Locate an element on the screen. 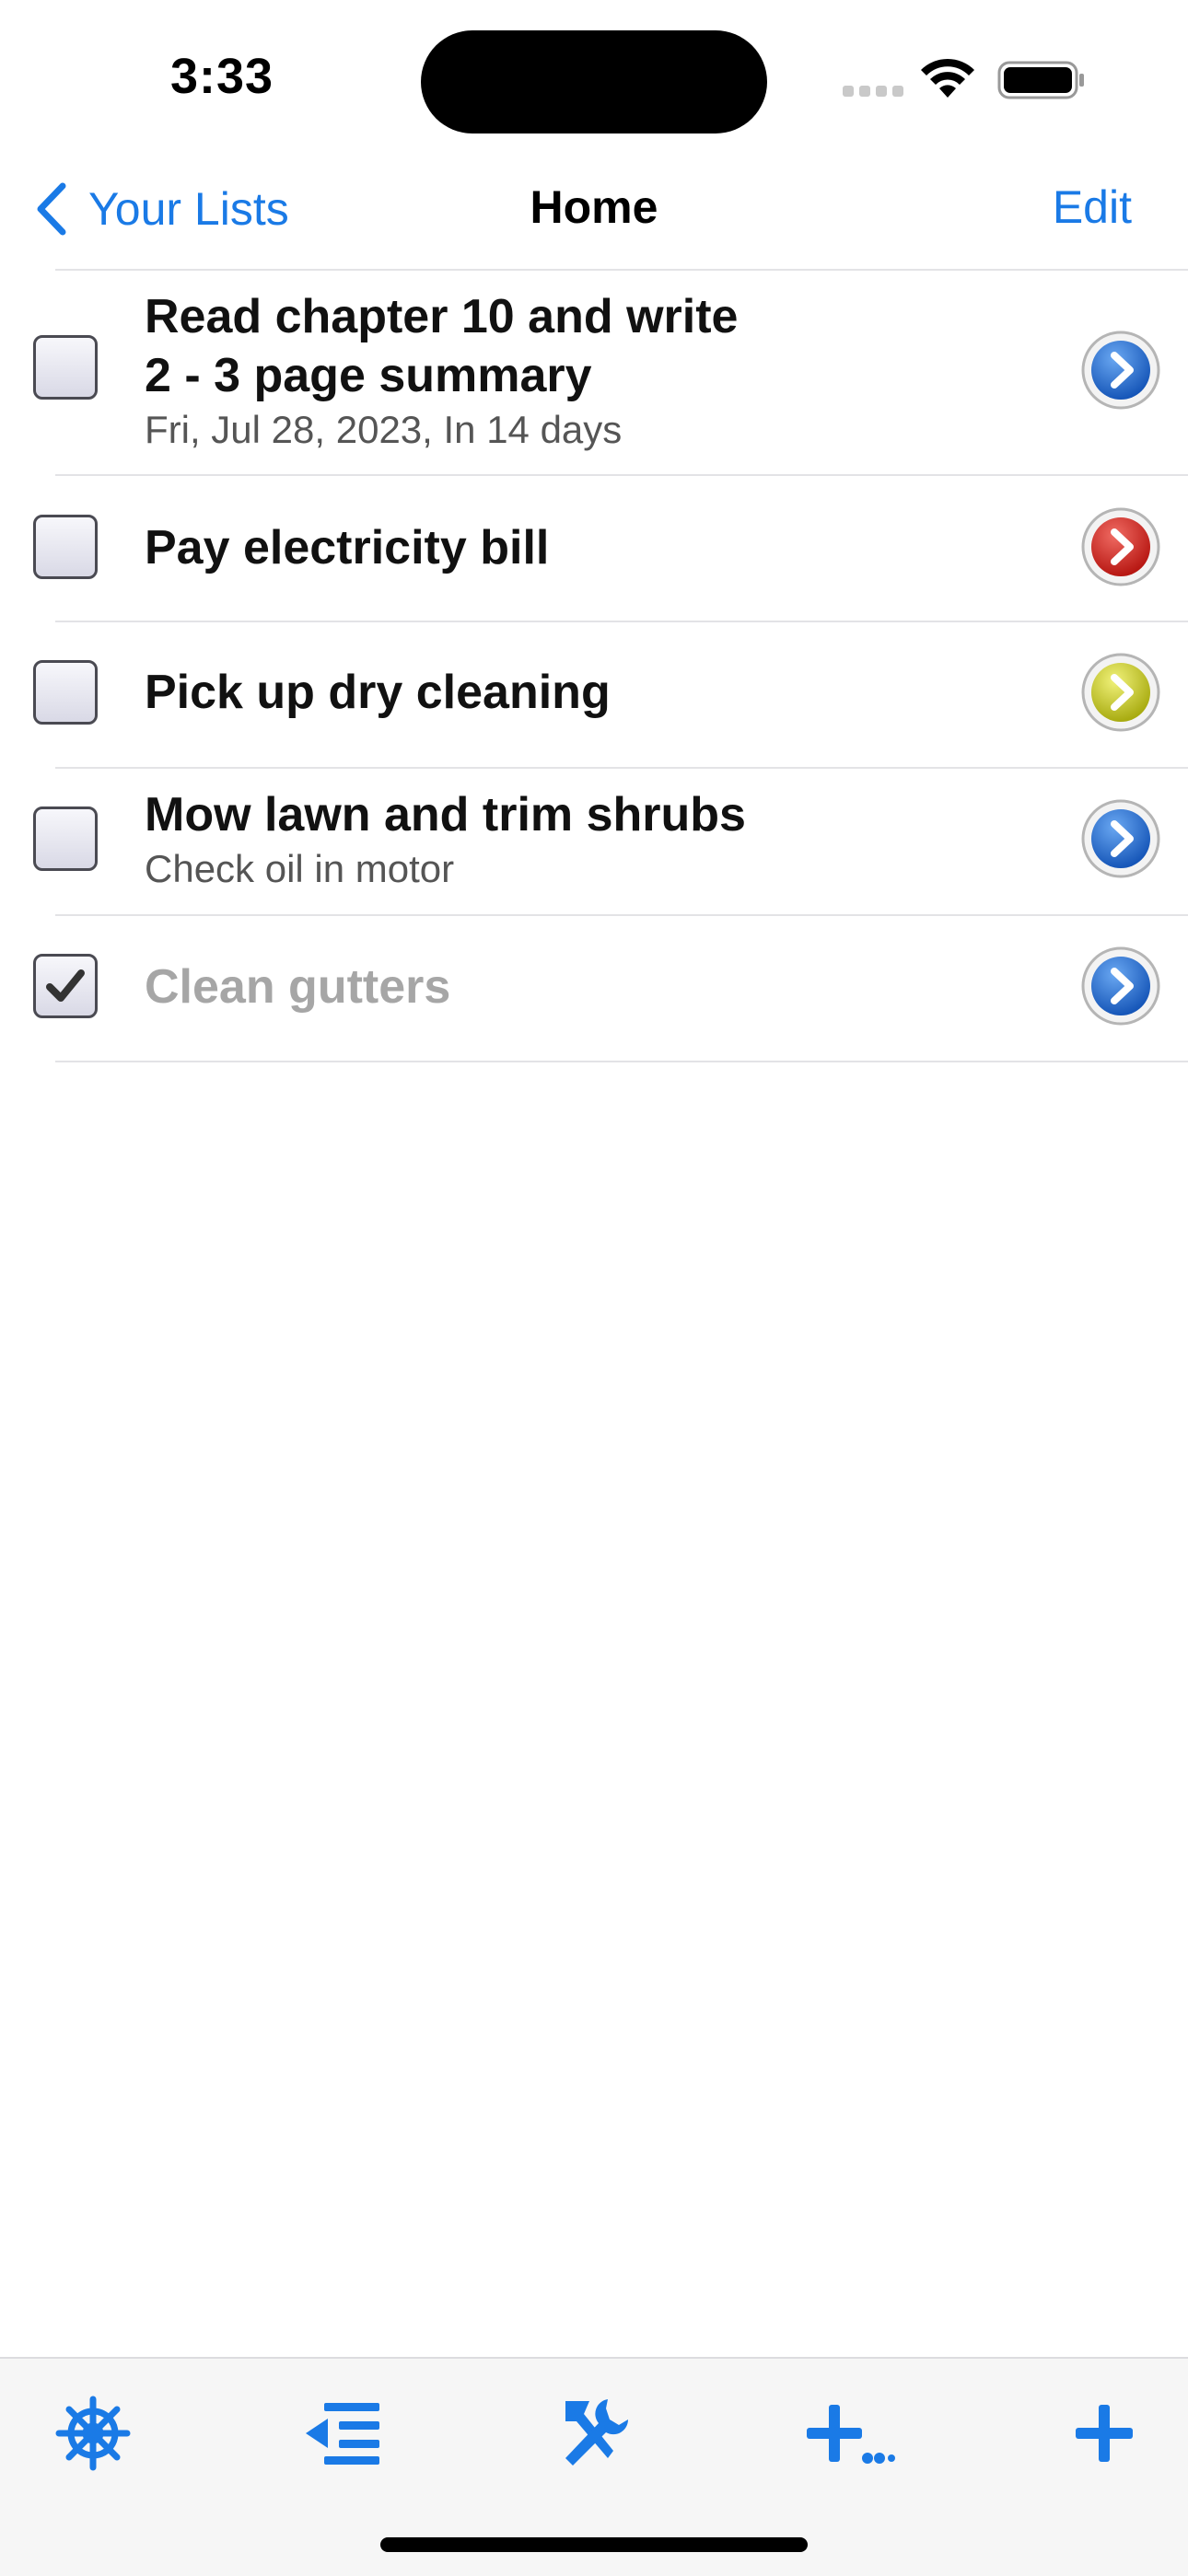 This screenshot has width=1188, height=2576. item-title: Pay electricity bill is located at coordinates (347, 547).